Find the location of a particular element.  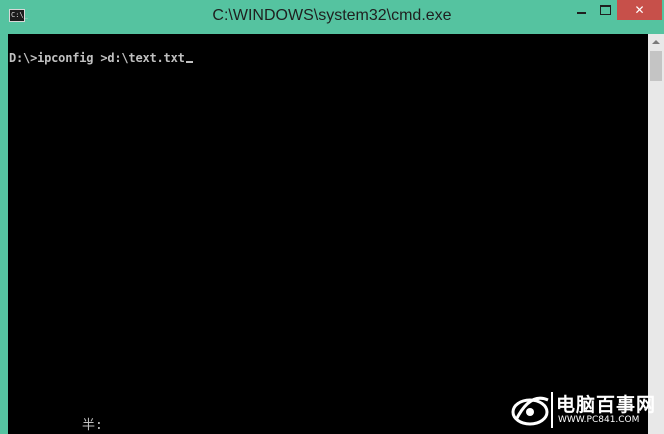

minimize-icon is located at coordinates (581, 13).